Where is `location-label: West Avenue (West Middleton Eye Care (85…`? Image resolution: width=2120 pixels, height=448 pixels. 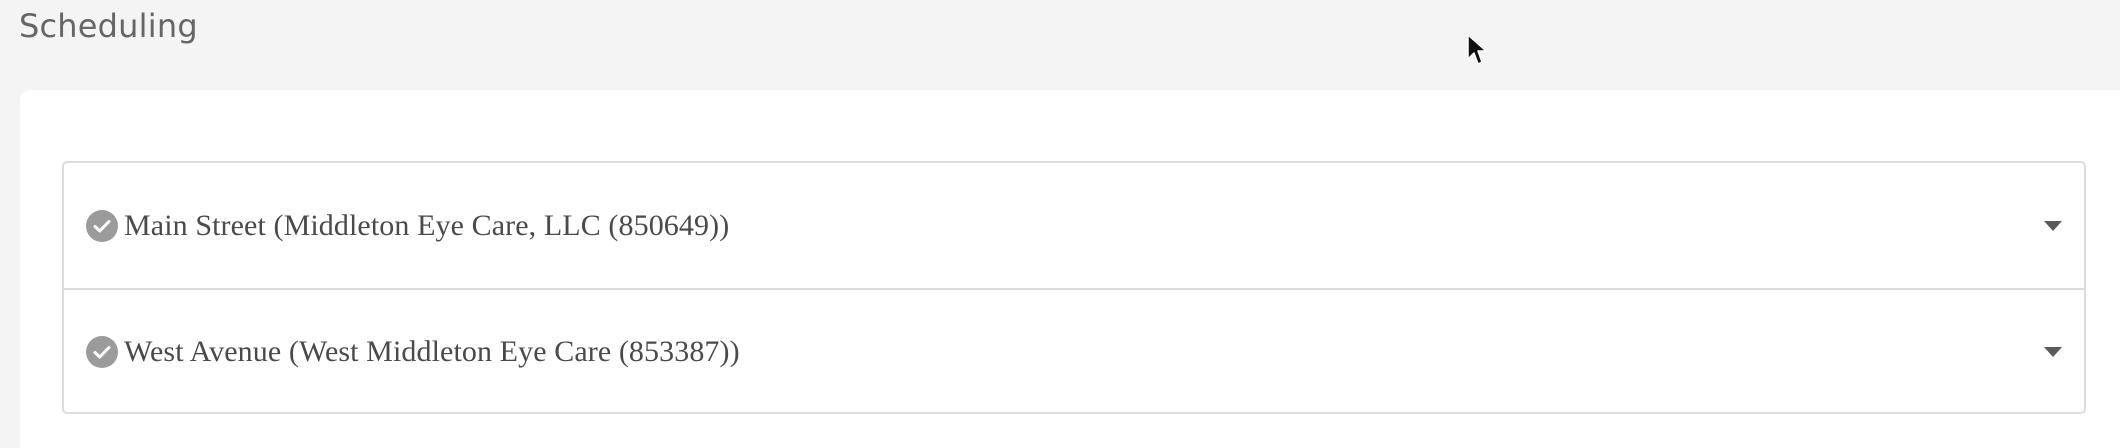 location-label: West Avenue (West Middleton Eye Care (85… is located at coordinates (432, 351).